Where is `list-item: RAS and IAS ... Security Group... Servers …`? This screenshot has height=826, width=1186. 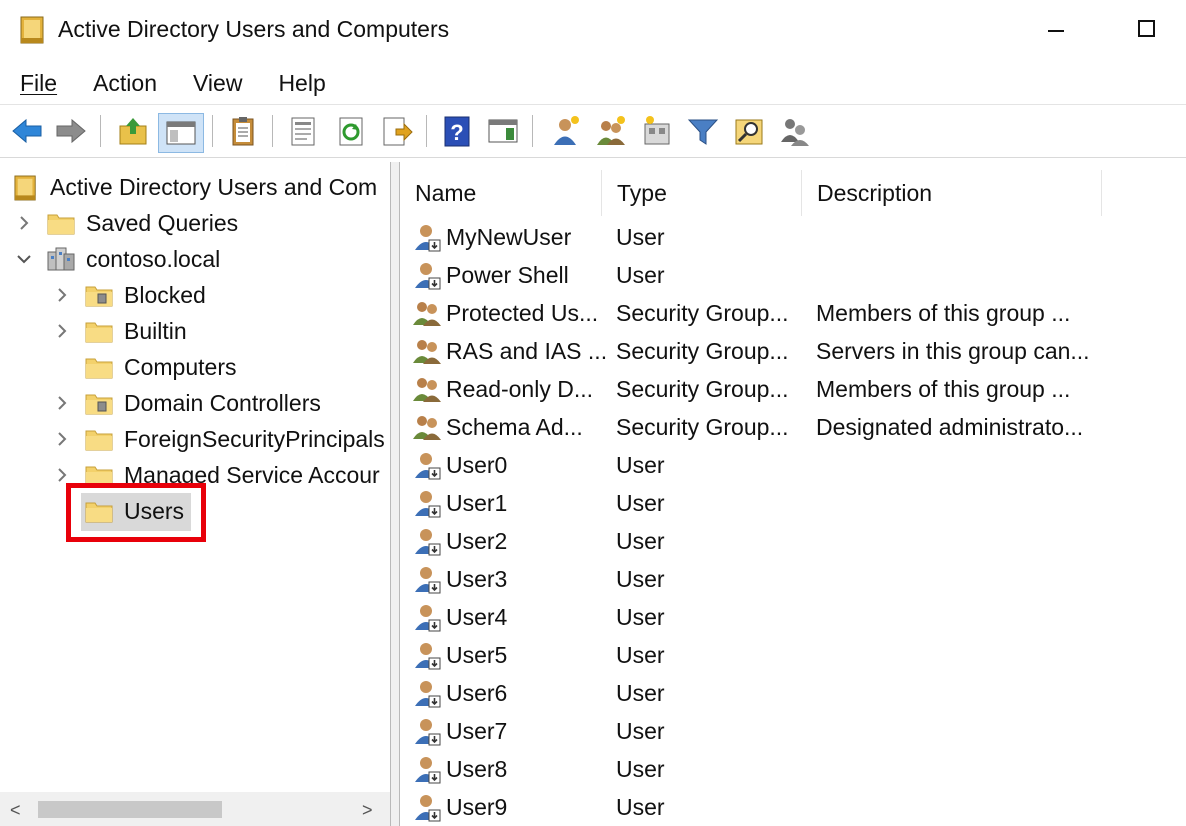 list-item: RAS and IAS ... Security Group... Servers … is located at coordinates (793, 351).